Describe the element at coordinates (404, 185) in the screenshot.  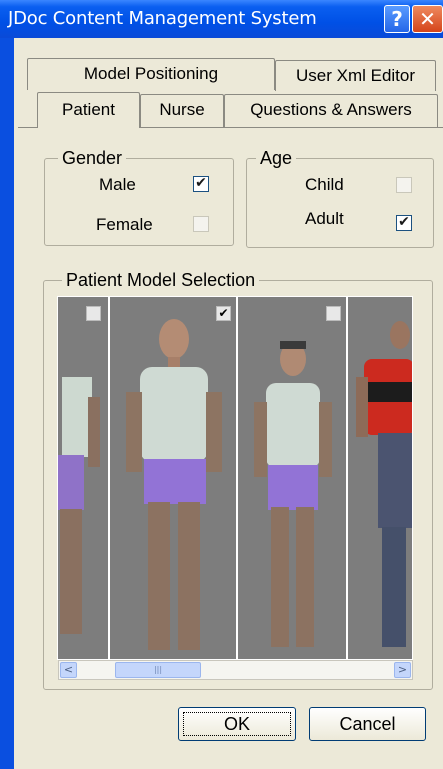
I see `child-checkbox` at that location.